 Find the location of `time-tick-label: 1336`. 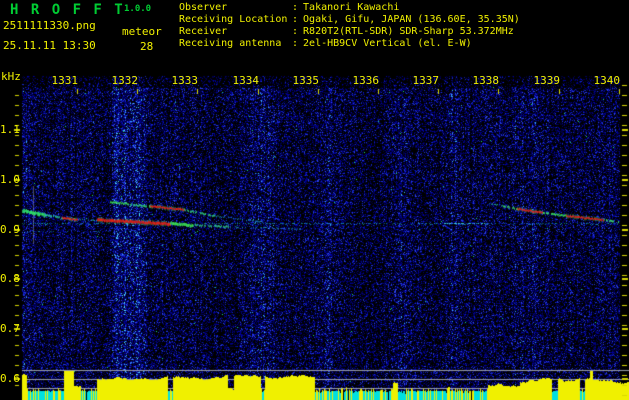

time-tick-label: 1336 is located at coordinates (366, 80).